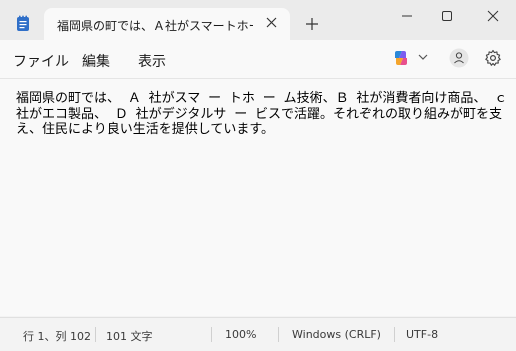  I want to click on line-ending: Windows (CRLF), so click(336, 334).